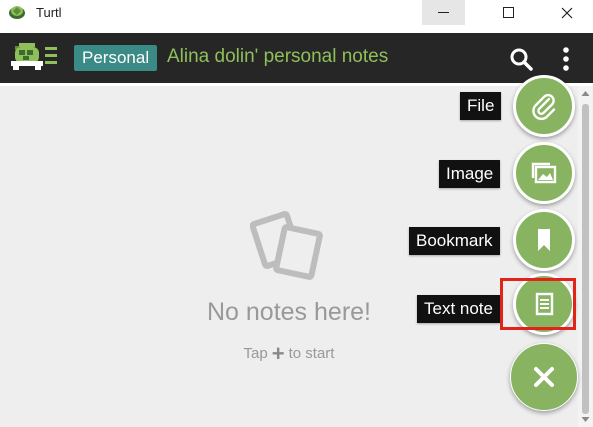 The image size is (593, 427). Describe the element at coordinates (470, 174) in the screenshot. I see `fab-label-image: Image` at that location.